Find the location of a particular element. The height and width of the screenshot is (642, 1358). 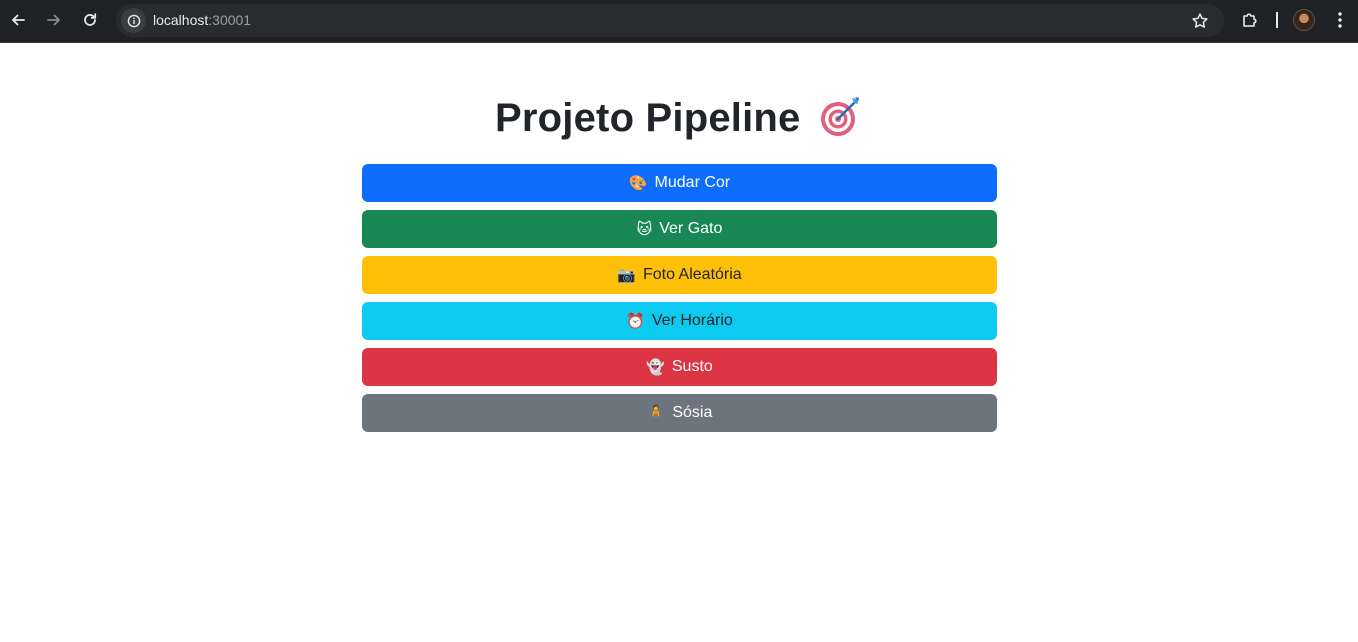

arrow-right-icon is located at coordinates (53, 20).